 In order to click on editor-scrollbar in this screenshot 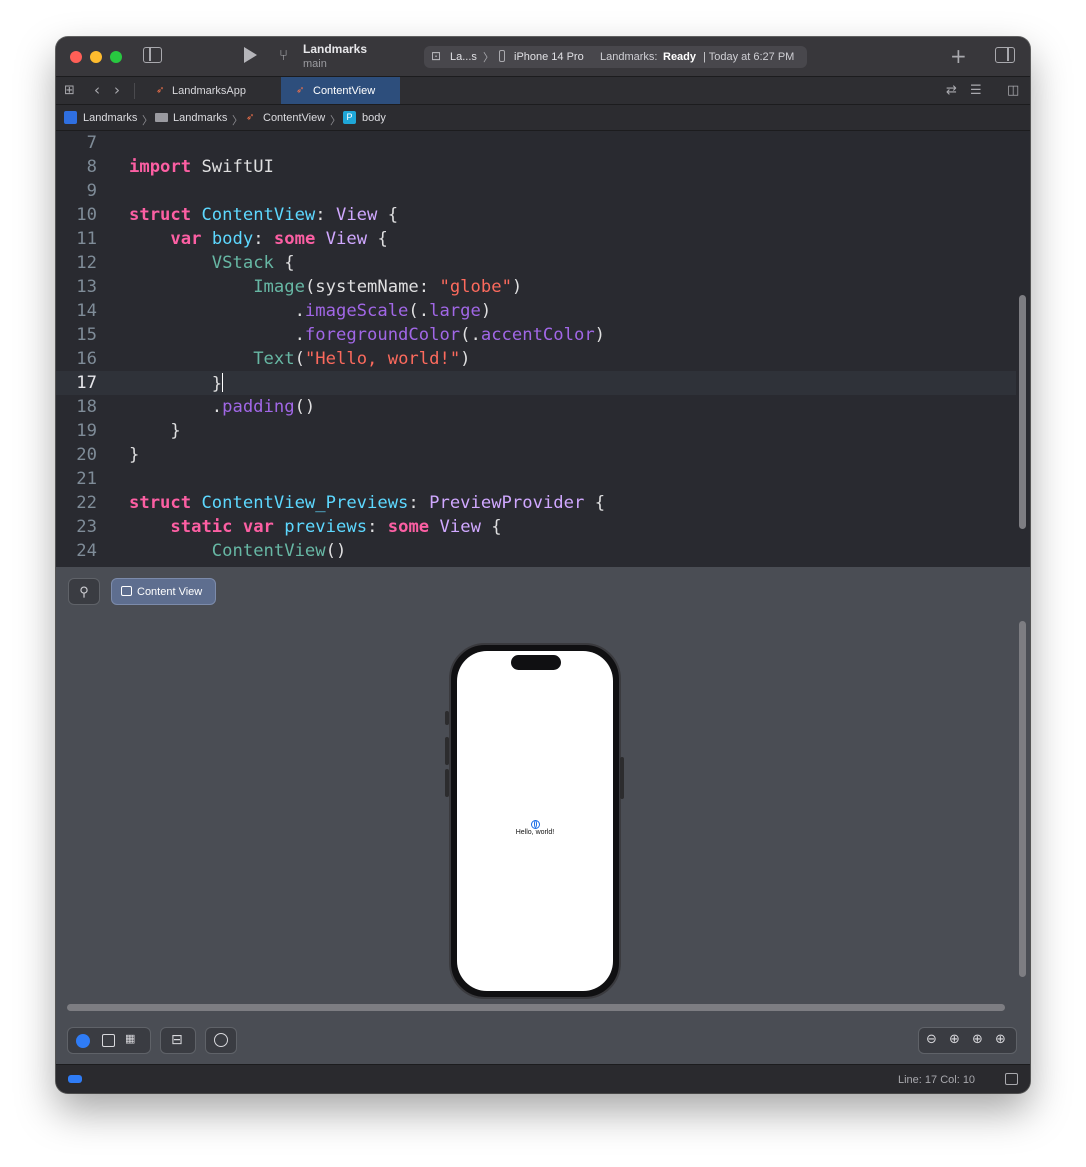, I will do `click(1022, 412)`.